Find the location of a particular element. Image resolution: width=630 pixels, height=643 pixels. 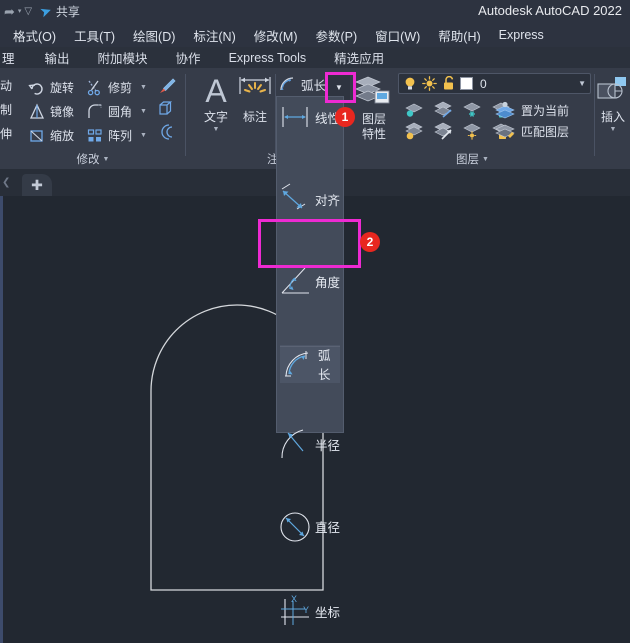

ribbon-tab-addins: 附加模块 is located at coordinates (123, 57).